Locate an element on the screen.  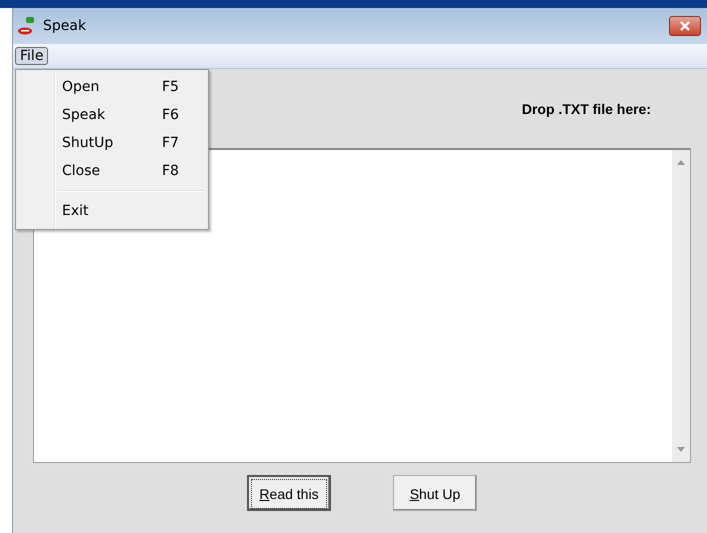
window-title: Speak is located at coordinates (64, 26).